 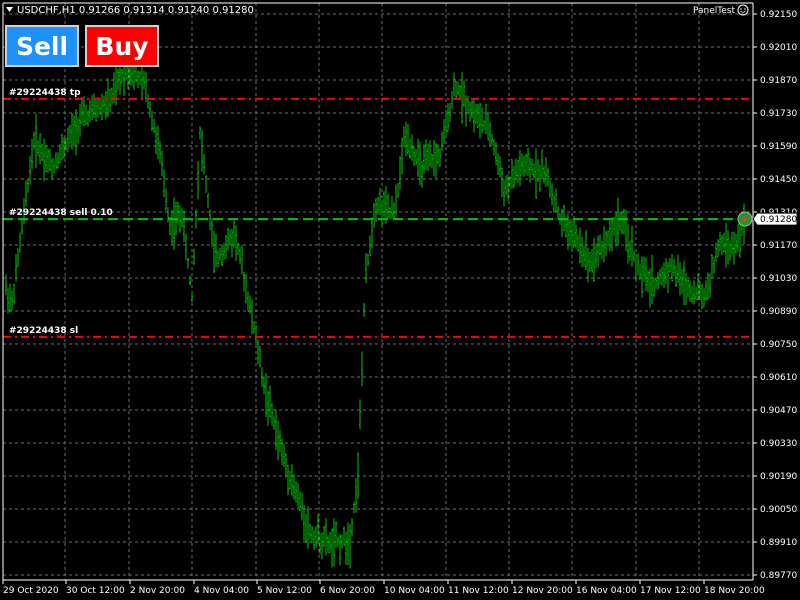 What do you see at coordinates (778, 279) in the screenshot?
I see `price-tick-label: 0.91030` at bounding box center [778, 279].